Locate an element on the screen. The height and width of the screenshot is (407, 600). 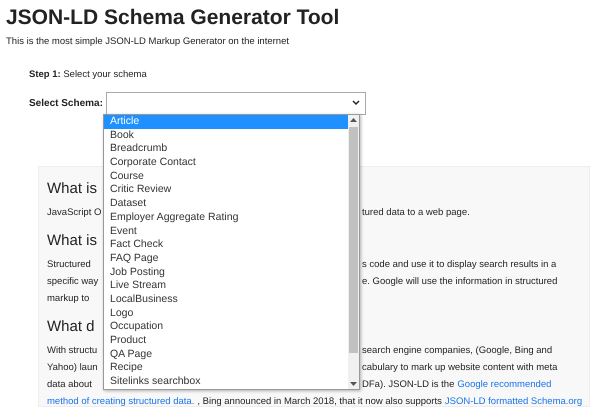
body-text: data about is located at coordinates (69, 384).